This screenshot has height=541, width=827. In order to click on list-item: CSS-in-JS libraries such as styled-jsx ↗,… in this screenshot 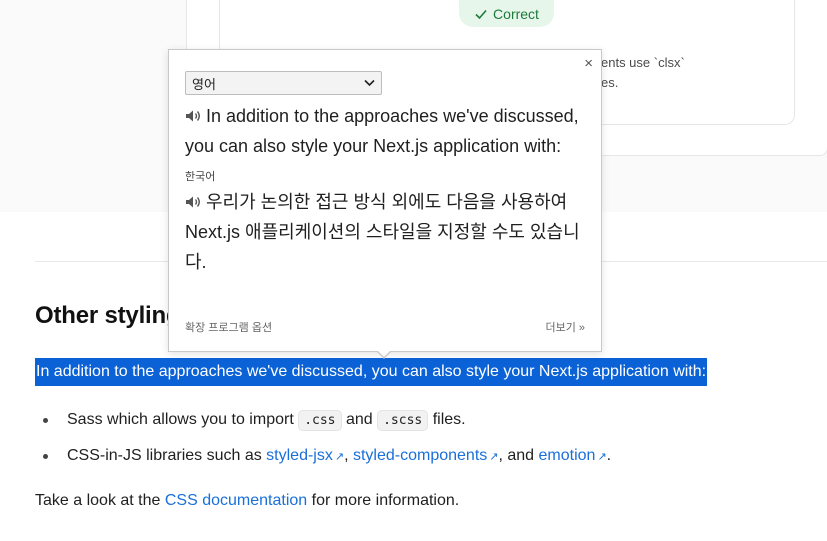, I will do `click(325, 459)`.